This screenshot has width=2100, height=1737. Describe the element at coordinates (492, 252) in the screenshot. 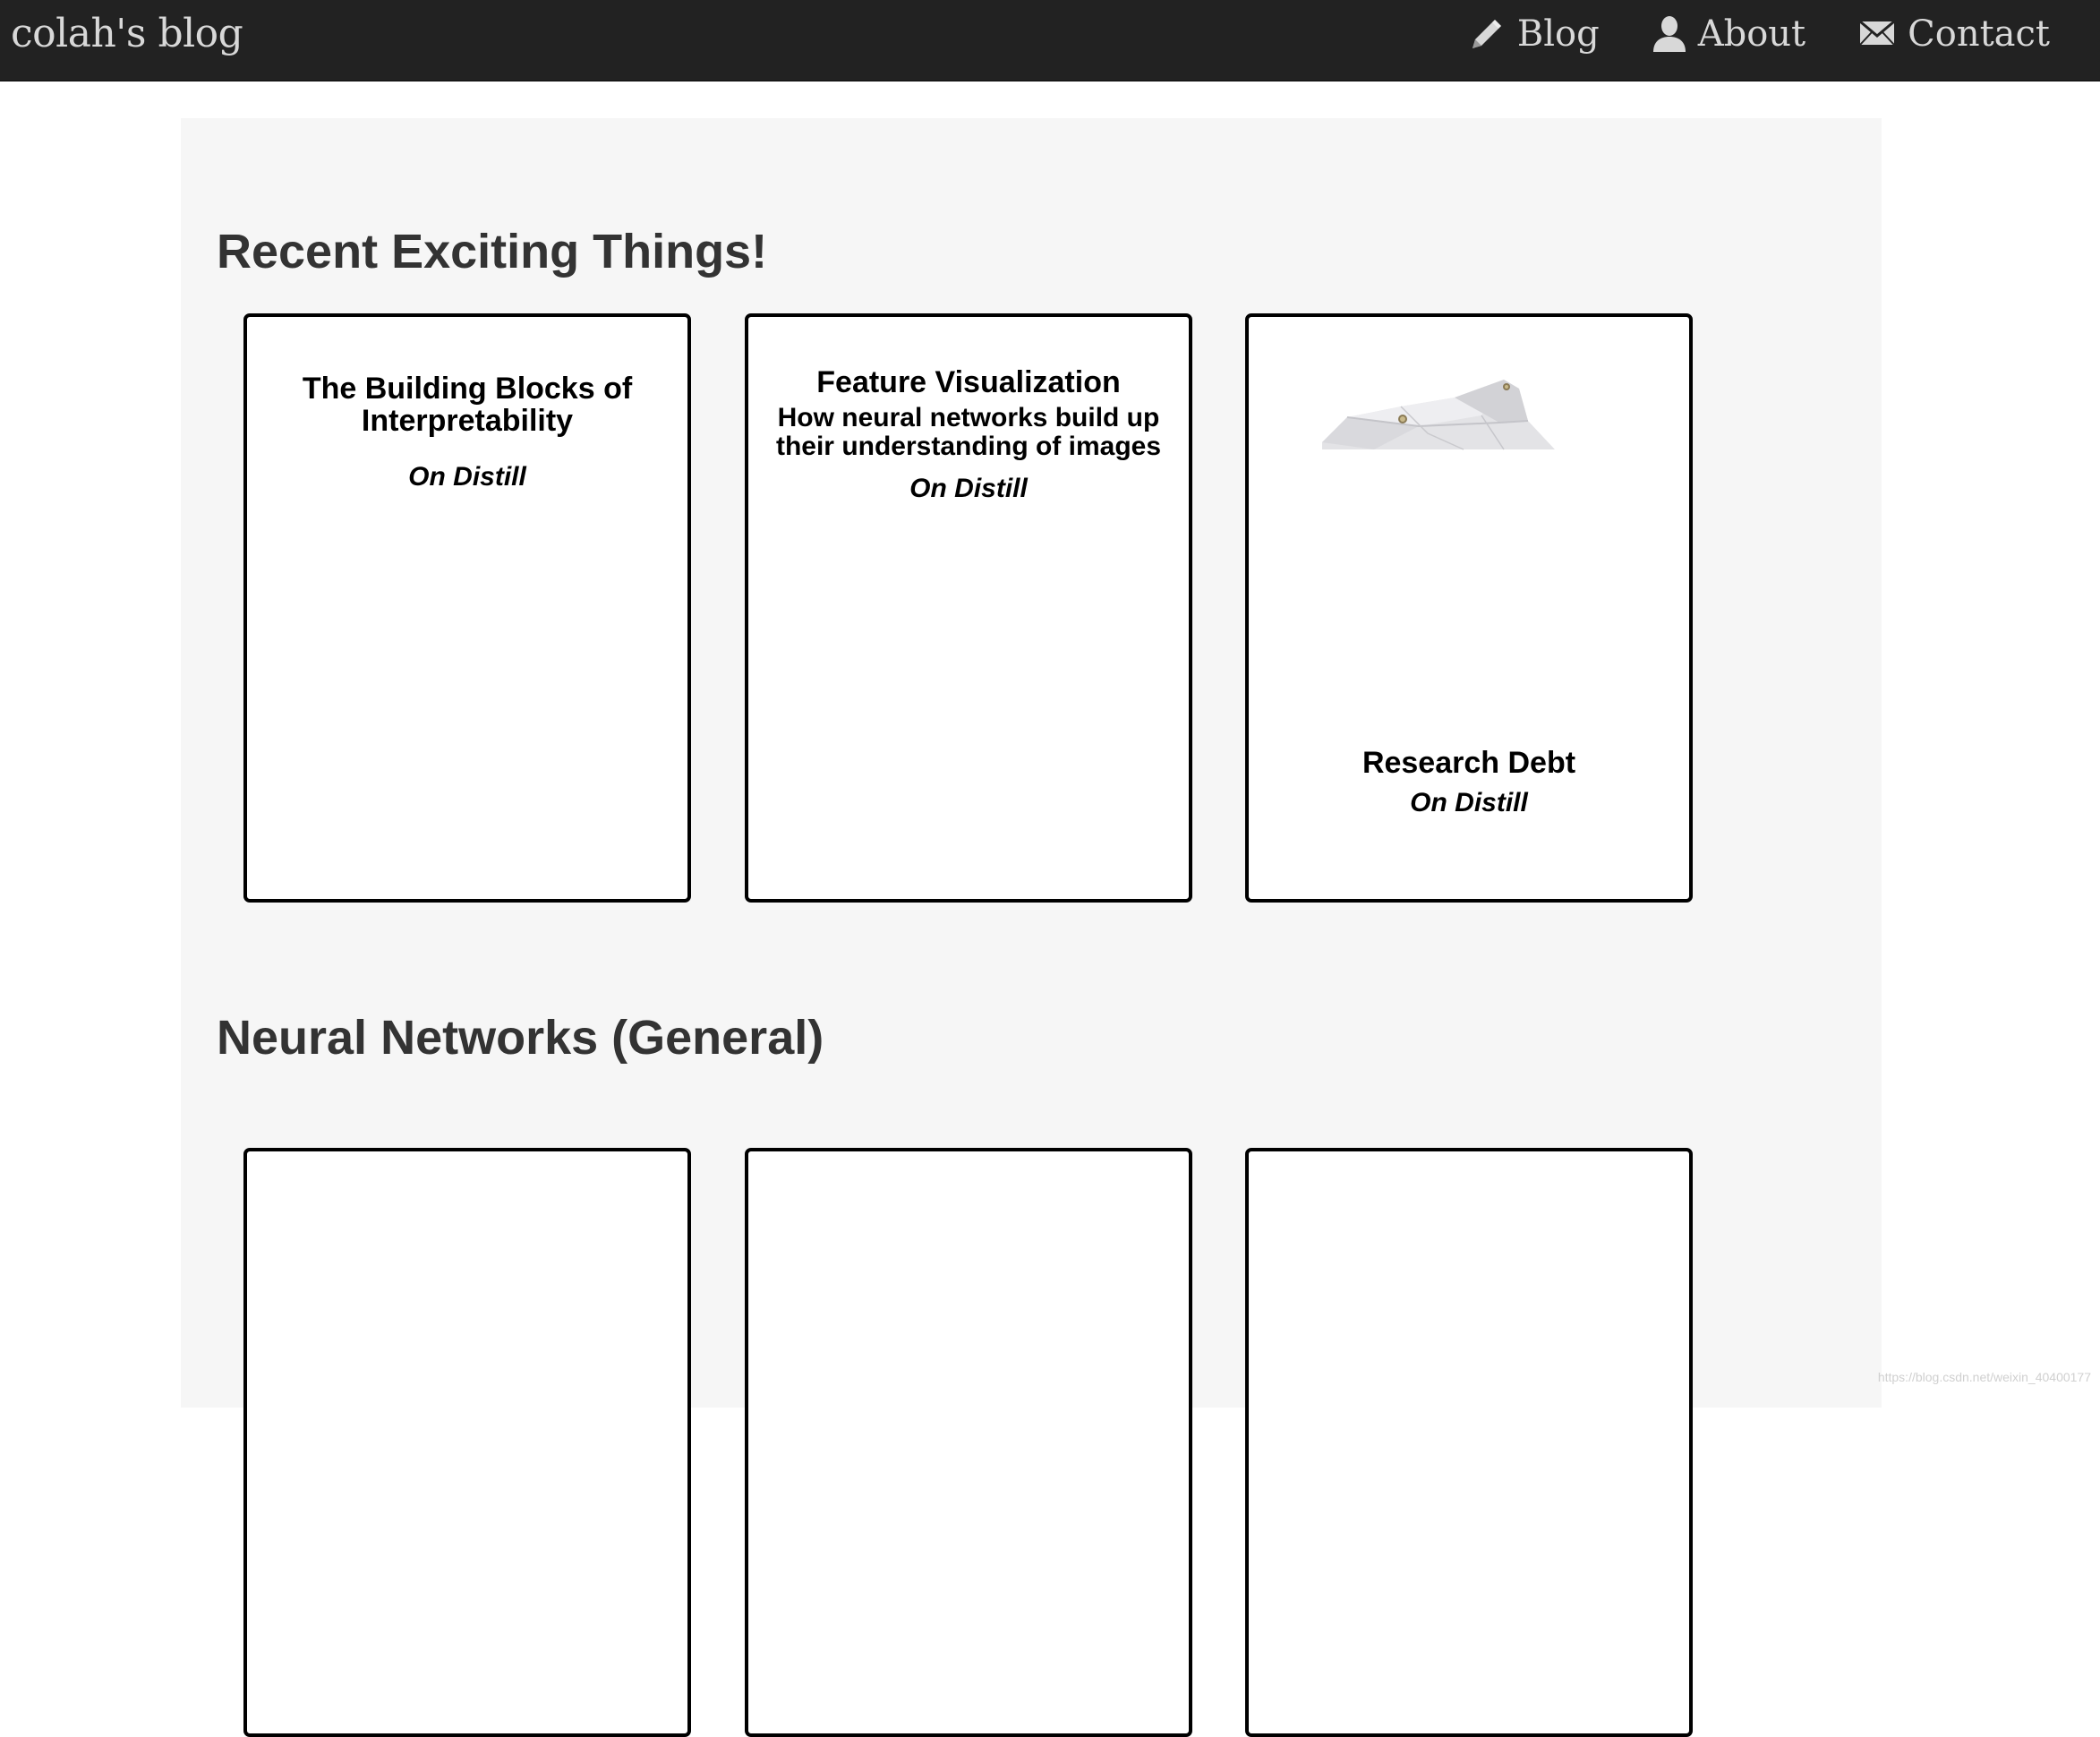

I see `section-title-recent: Recent Exciting Things!` at that location.